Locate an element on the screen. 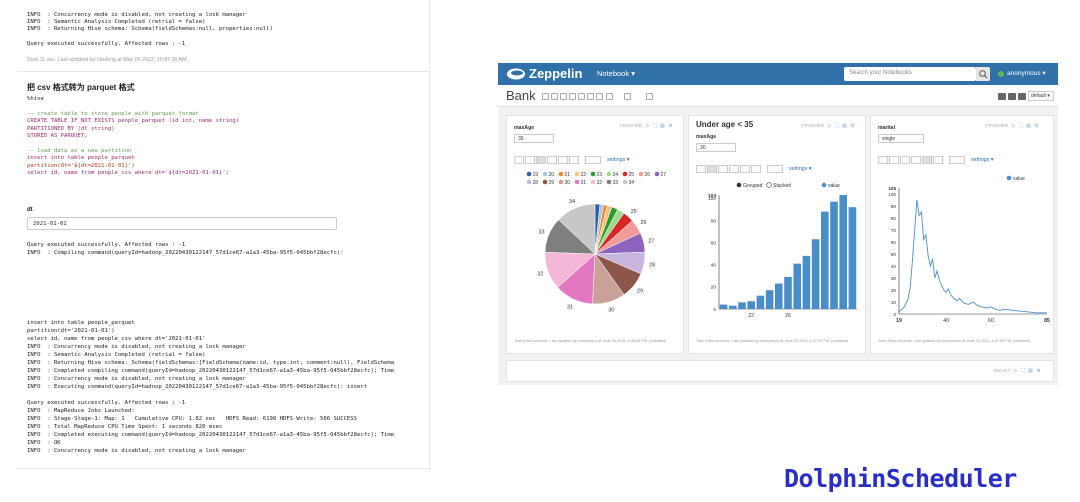 The height and width of the screenshot is (502, 1080). notebook-header: Bank default ▾ is located at coordinates (778, 96).